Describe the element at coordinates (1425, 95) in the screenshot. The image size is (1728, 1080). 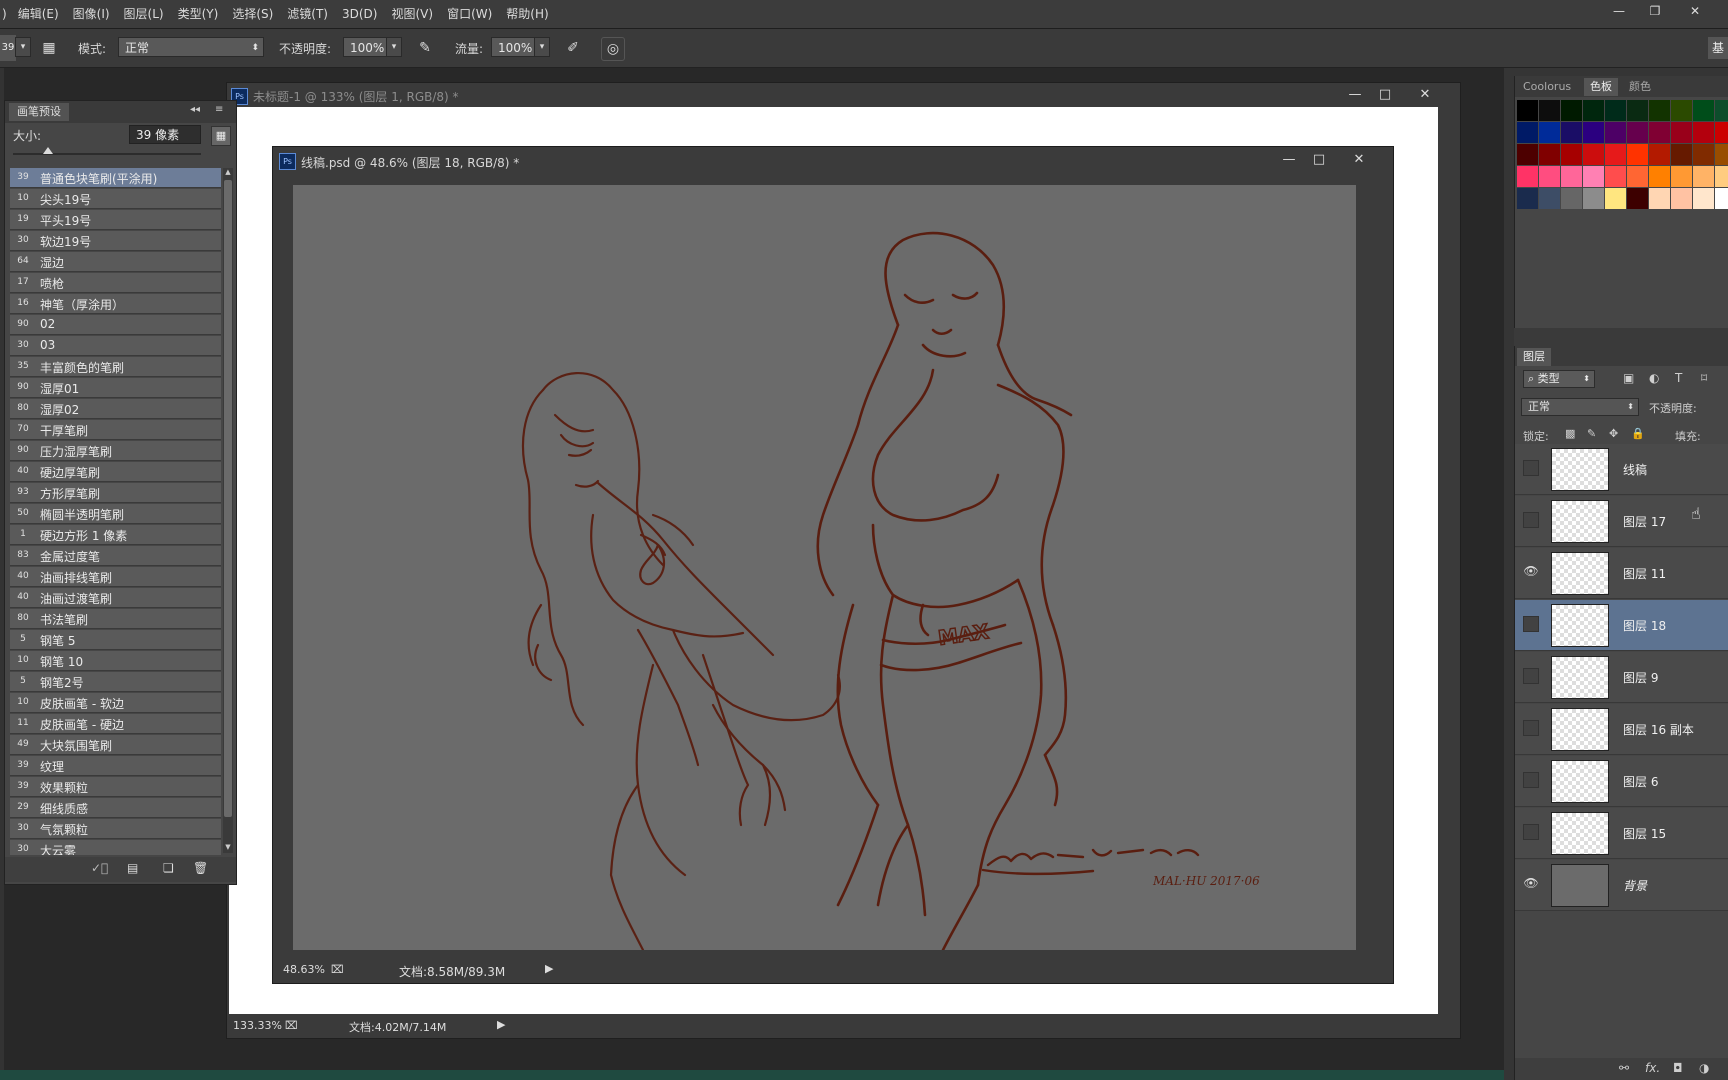
I see `doc-back-close-button: ✕` at that location.